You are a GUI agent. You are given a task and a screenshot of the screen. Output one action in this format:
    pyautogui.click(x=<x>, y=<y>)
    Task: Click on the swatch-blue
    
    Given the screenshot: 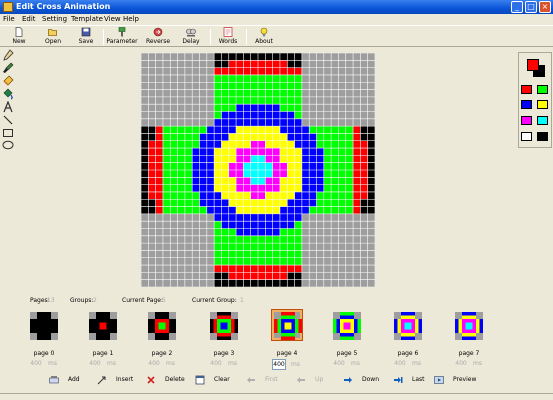 What is the action you would take?
    pyautogui.click(x=526, y=104)
    